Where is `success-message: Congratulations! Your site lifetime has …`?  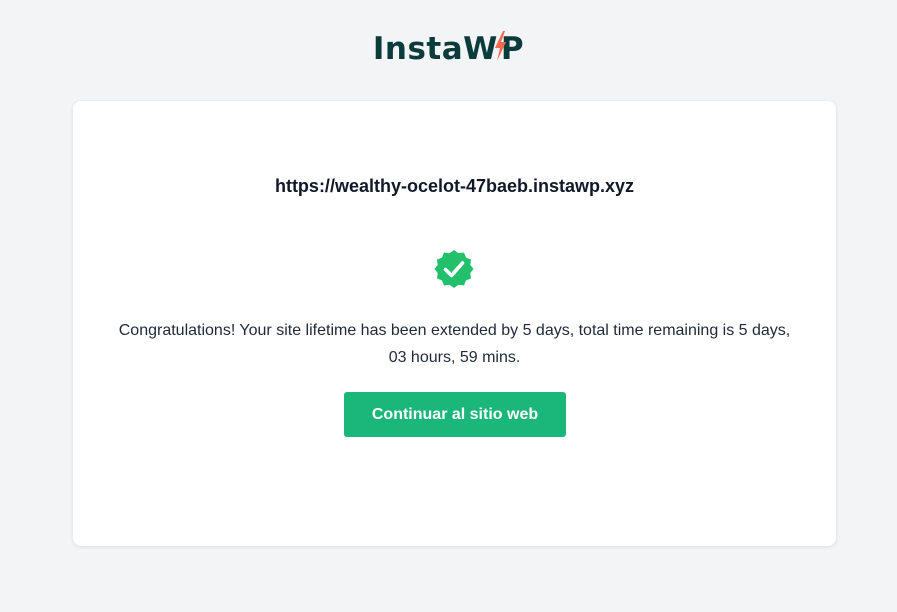
success-message: Congratulations! Your site lifetime has … is located at coordinates (454, 344).